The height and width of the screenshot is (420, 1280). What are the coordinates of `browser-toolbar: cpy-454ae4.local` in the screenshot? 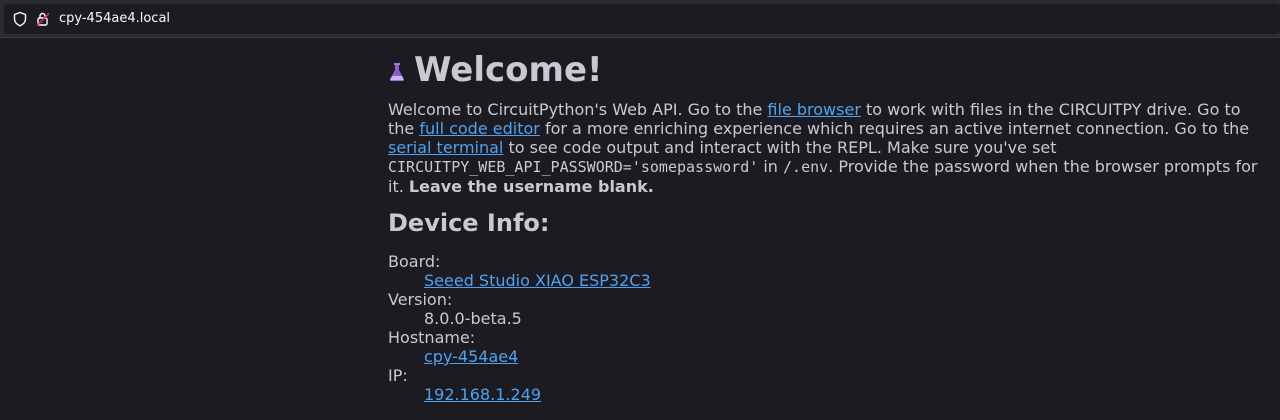 It's located at (640, 19).